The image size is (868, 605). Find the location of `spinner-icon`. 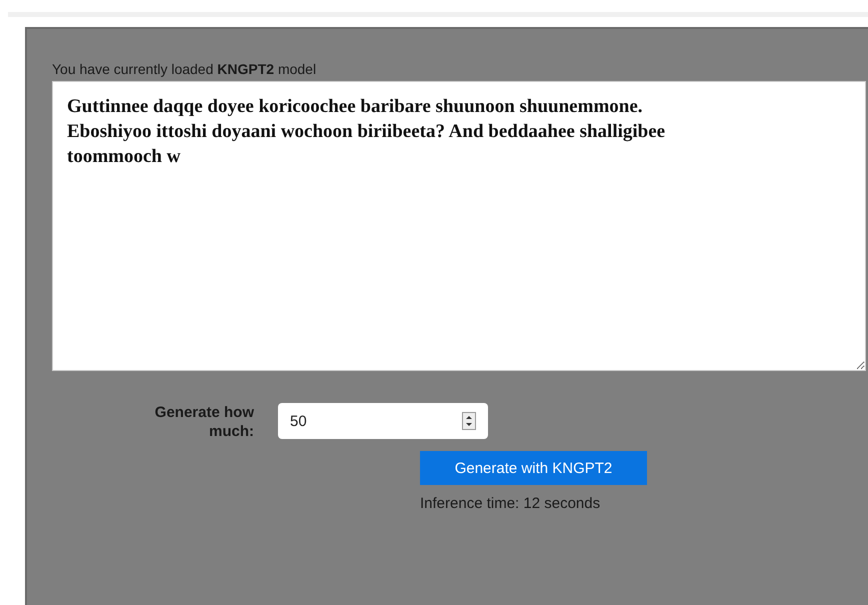

spinner-icon is located at coordinates (469, 421).